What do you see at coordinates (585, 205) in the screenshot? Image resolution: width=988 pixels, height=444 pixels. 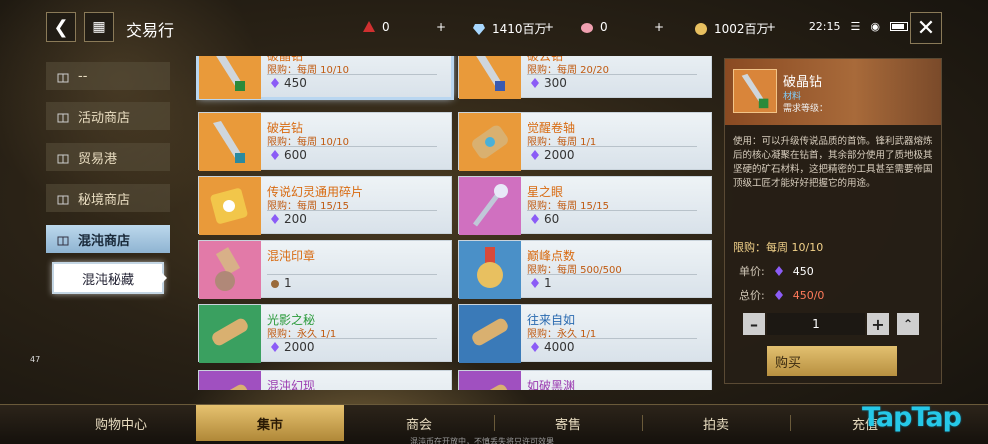 I see `item-card-star-eye: 星之眼 限购：每周 15/15 60` at bounding box center [585, 205].